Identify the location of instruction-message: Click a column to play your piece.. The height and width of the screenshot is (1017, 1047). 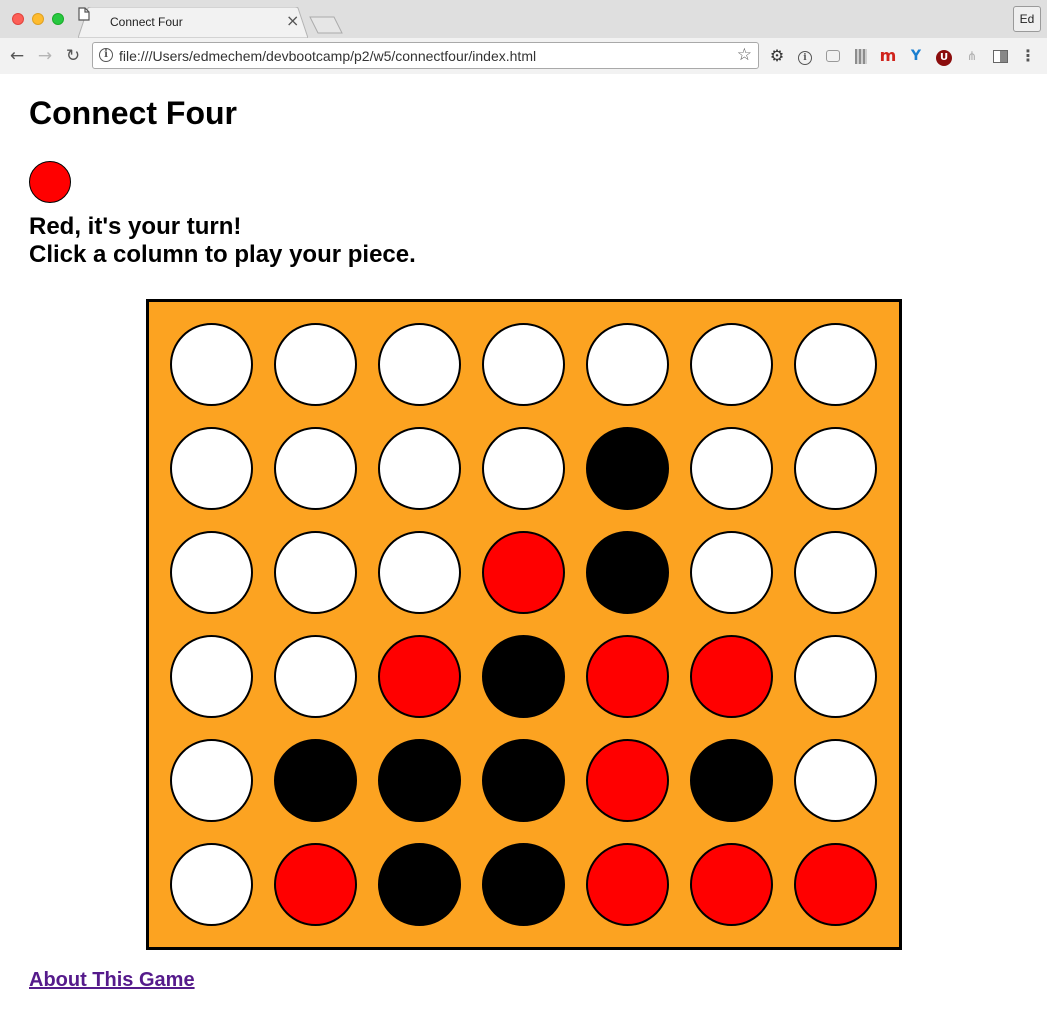
(222, 254).